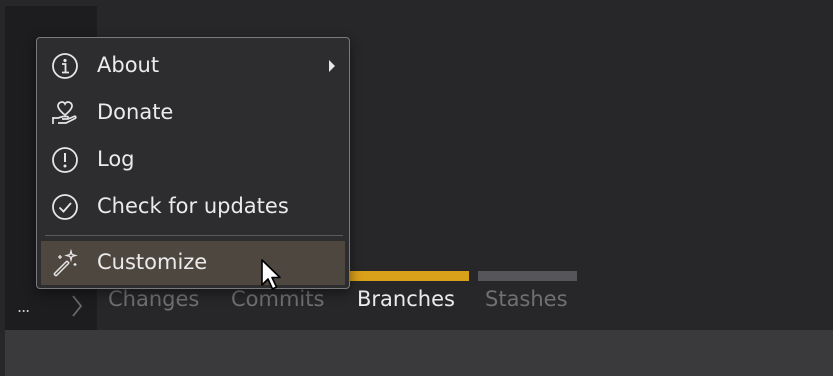  What do you see at coordinates (527, 276) in the screenshot?
I see `stashes-tab-indicator` at bounding box center [527, 276].